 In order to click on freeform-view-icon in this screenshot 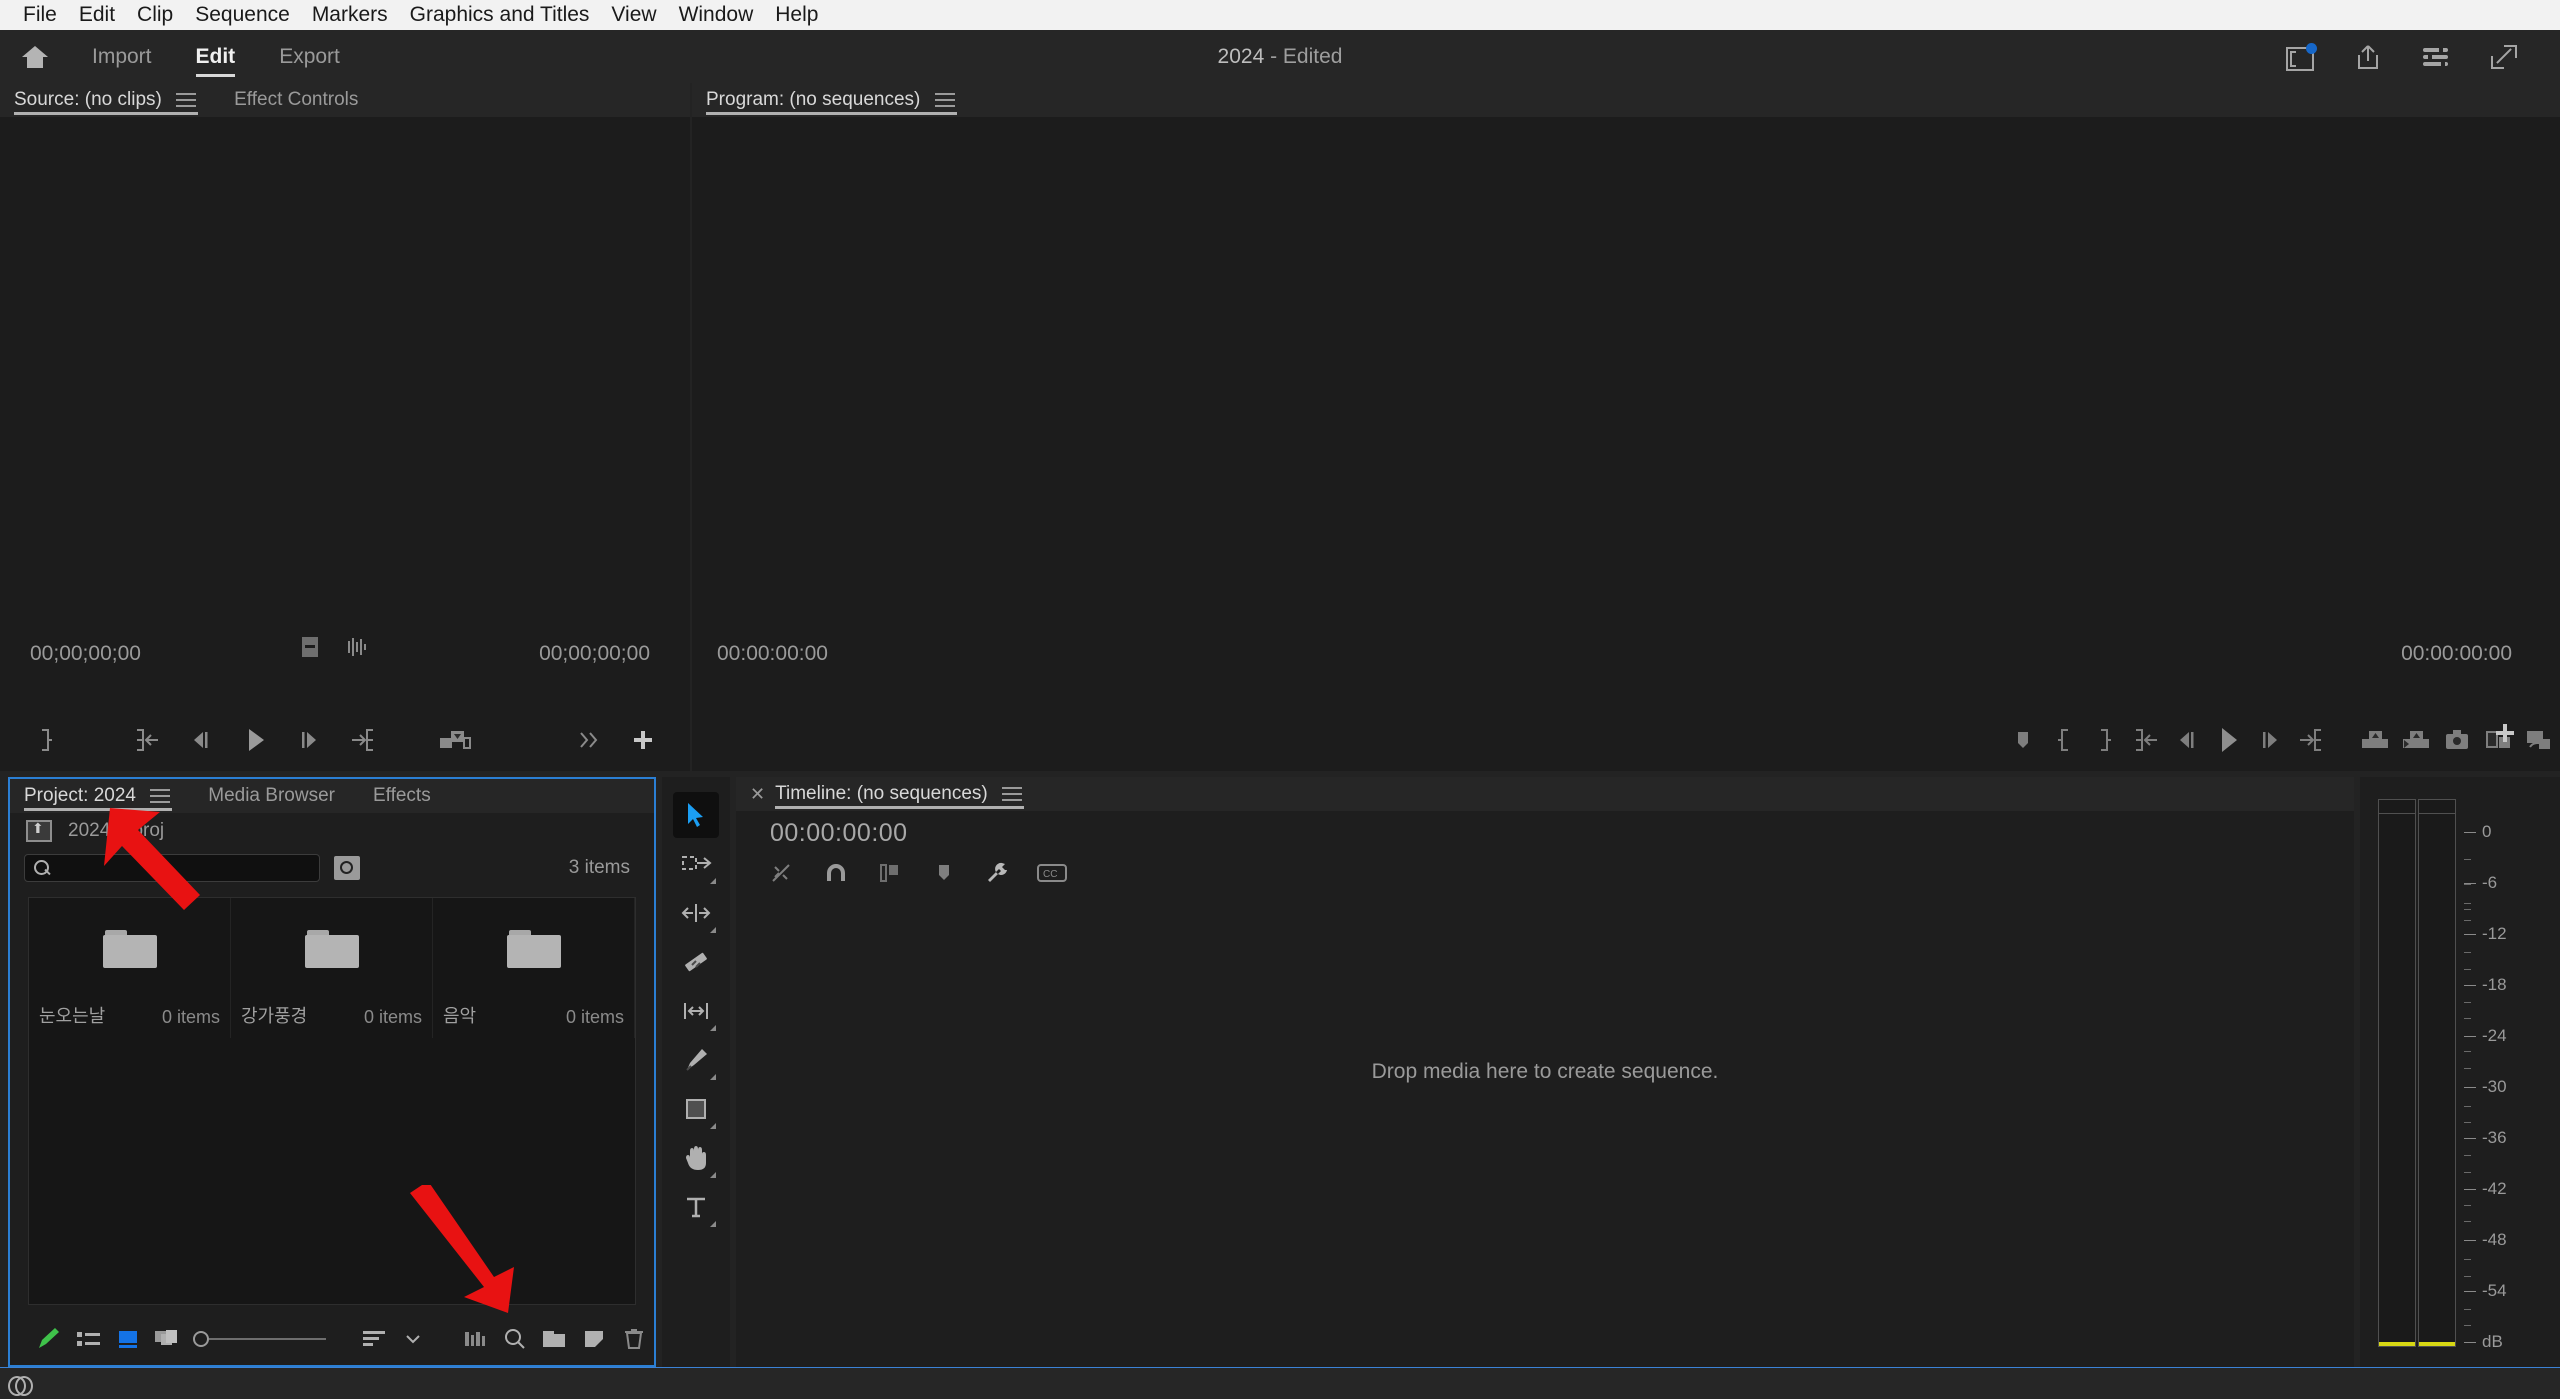, I will do `click(167, 1339)`.